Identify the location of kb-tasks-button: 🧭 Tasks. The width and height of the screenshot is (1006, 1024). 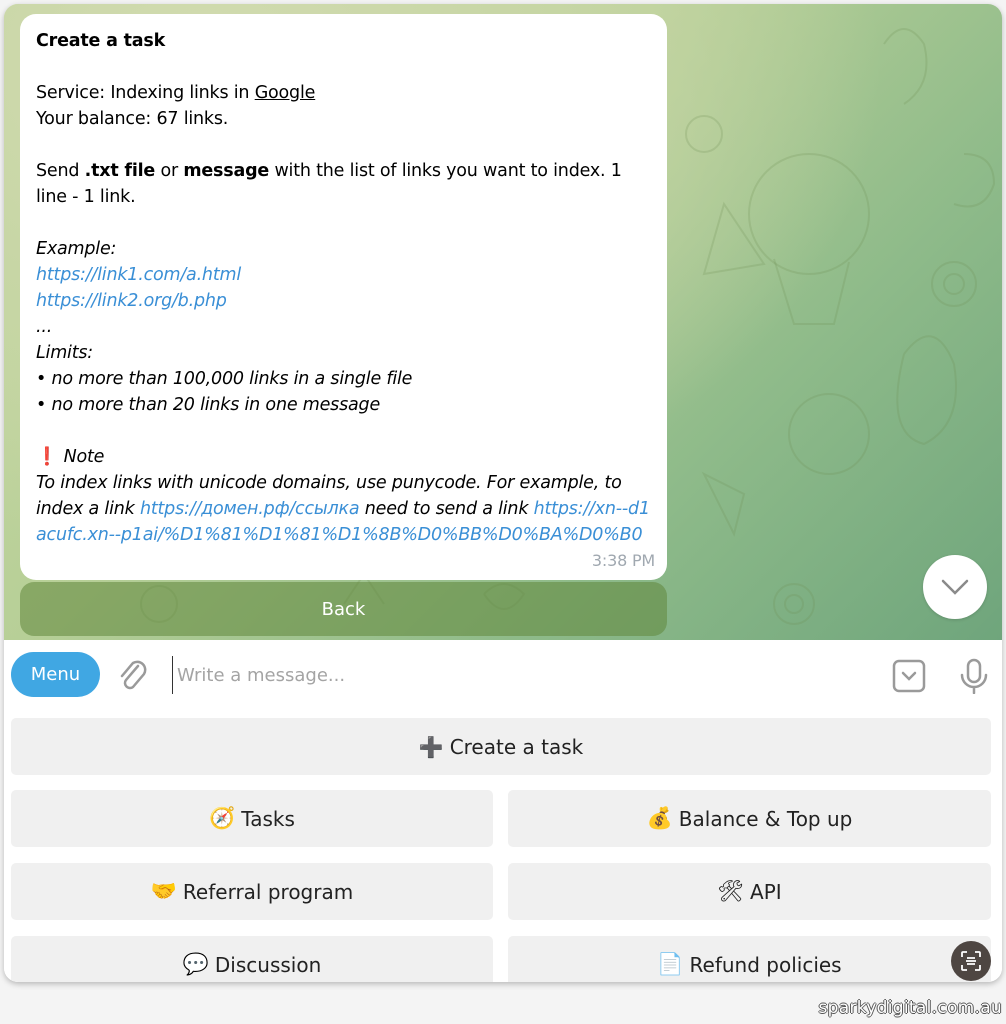
(252, 818).